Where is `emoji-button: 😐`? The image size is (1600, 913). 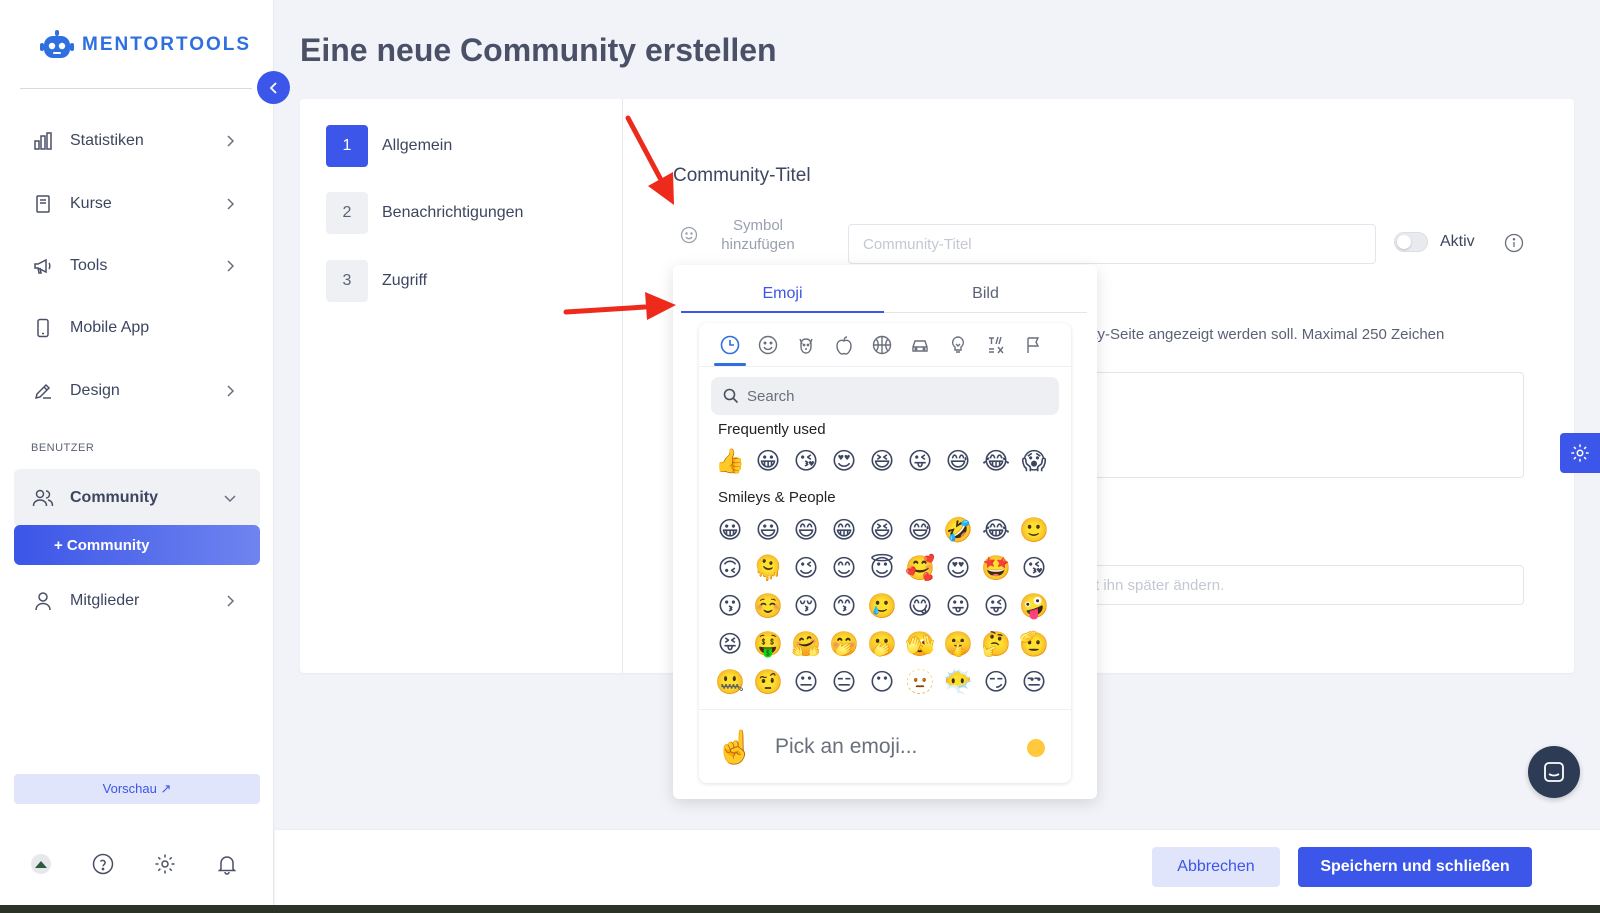
emoji-button: 😐 is located at coordinates (806, 682).